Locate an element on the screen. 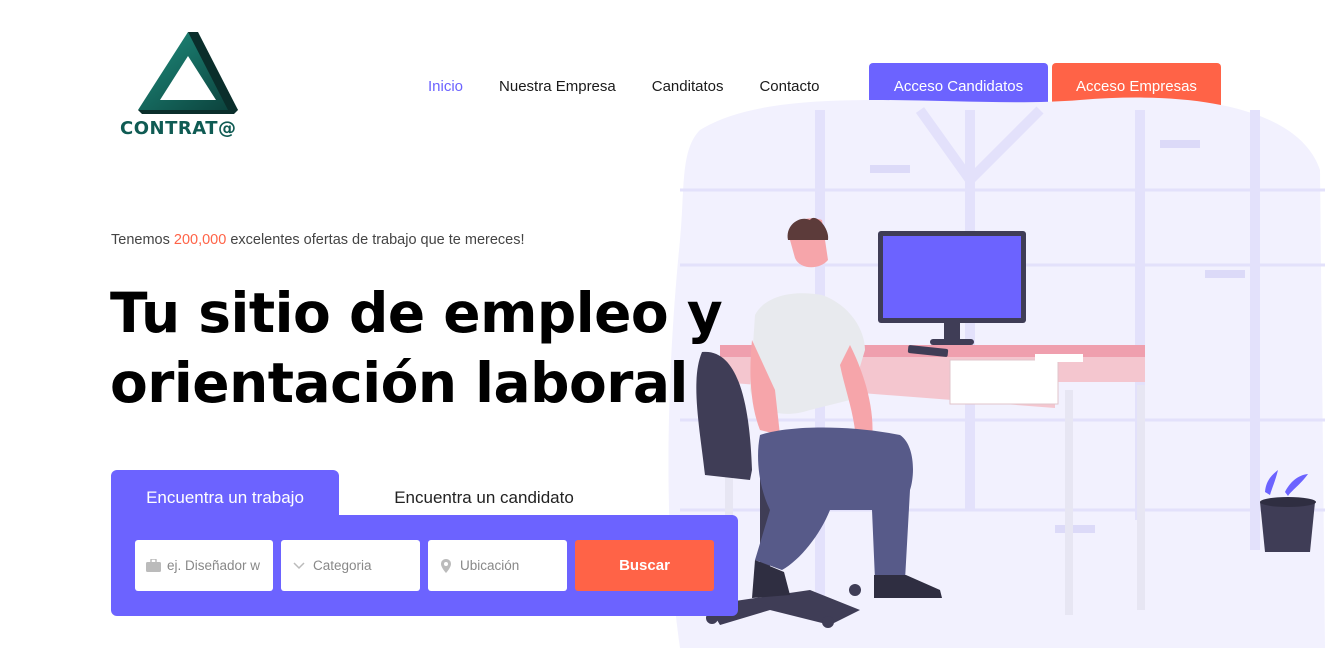 This screenshot has height=648, width=1325. brand-logo: CONTRAT@ is located at coordinates (190, 85).